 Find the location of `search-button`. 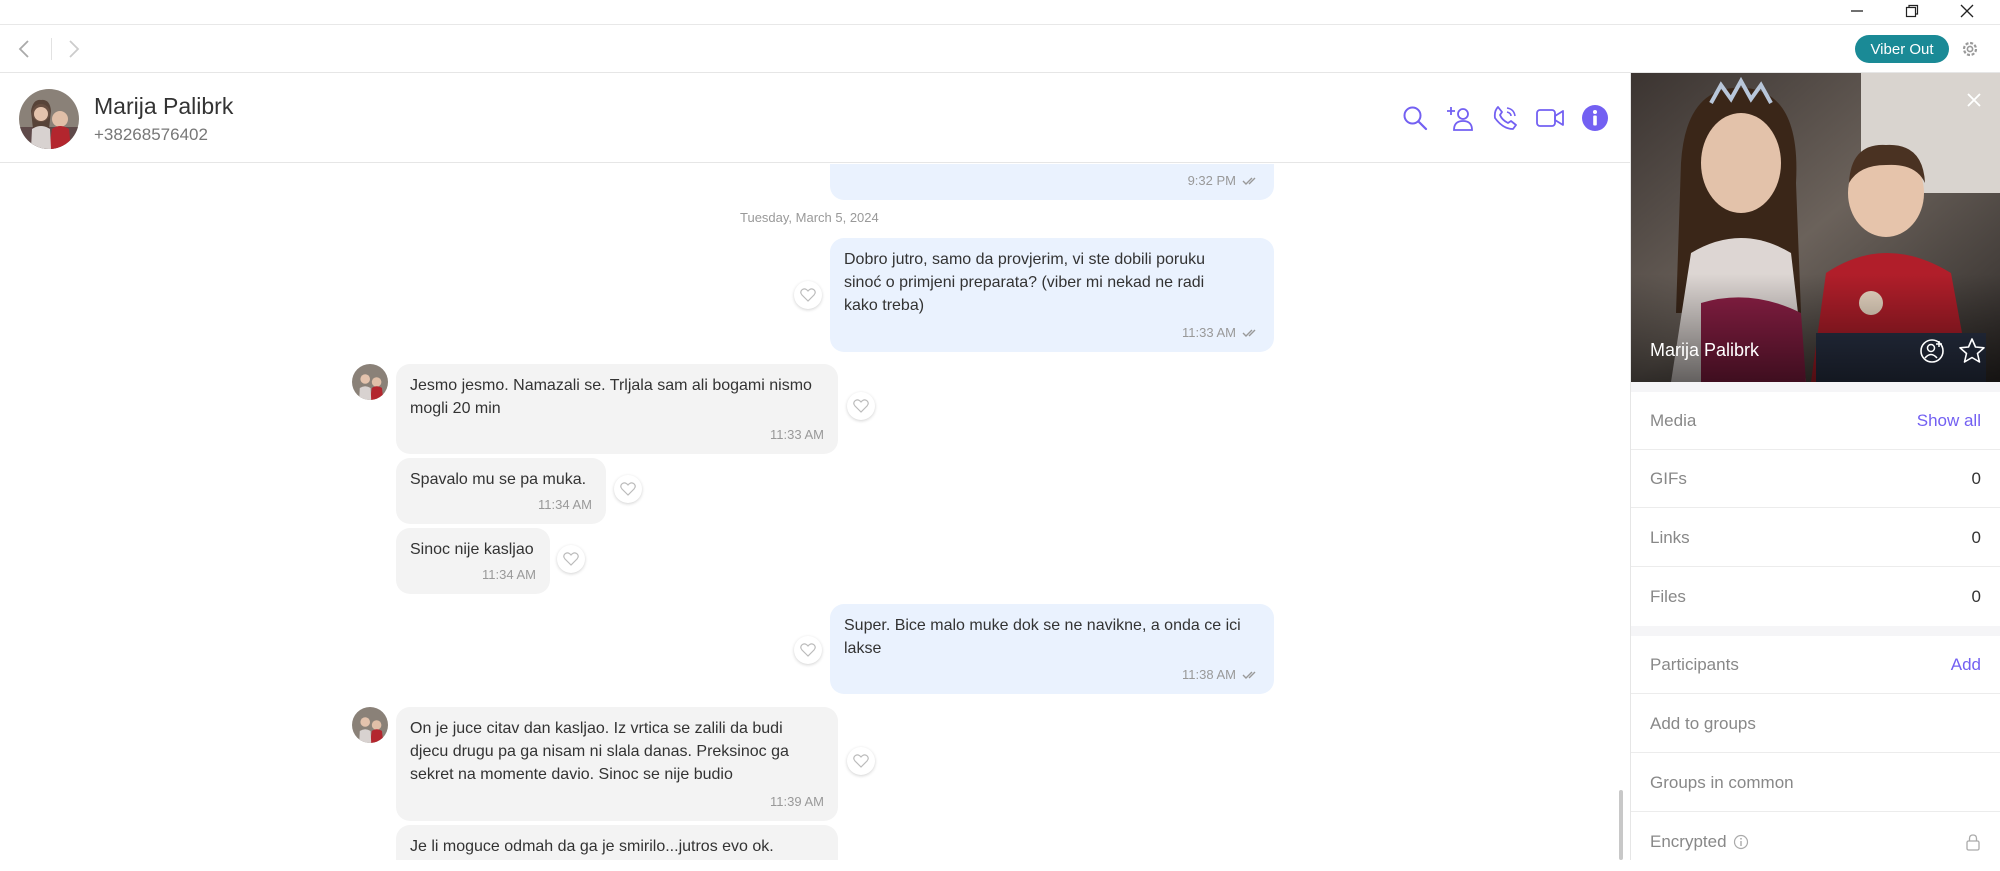

search-button is located at coordinates (1415, 118).